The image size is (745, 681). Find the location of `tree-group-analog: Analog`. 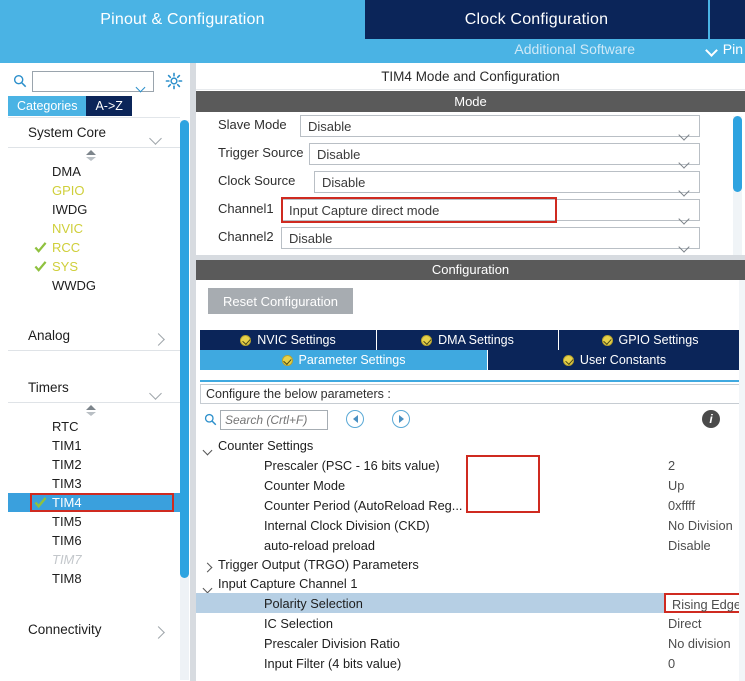

tree-group-analog: Analog is located at coordinates (94, 336).